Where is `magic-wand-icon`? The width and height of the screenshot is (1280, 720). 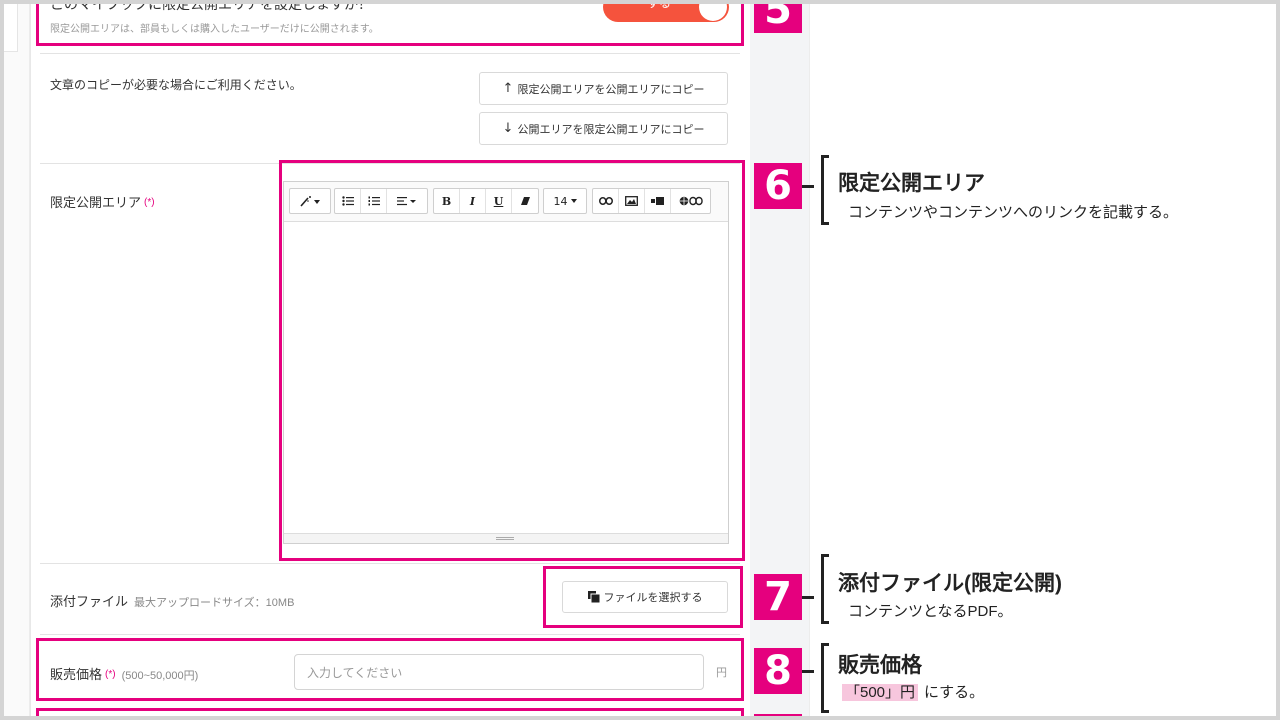 magic-wand-icon is located at coordinates (310, 201).